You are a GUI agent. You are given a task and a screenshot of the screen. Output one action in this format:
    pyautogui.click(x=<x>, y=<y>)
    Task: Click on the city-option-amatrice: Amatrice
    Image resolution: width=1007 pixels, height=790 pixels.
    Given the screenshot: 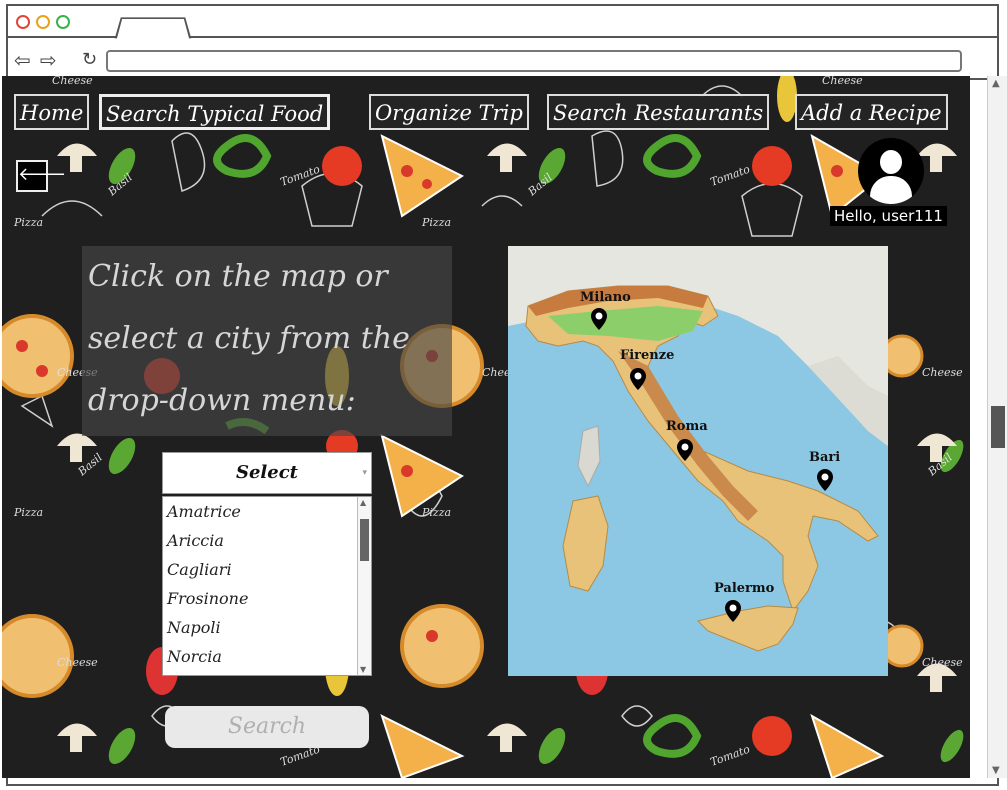 What is the action you would take?
    pyautogui.click(x=267, y=511)
    